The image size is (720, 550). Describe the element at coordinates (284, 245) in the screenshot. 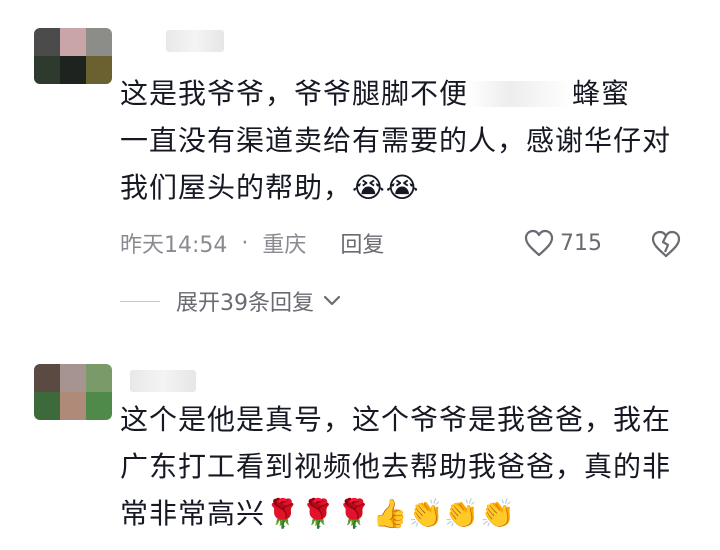

I see `comment-location: 重庆` at that location.